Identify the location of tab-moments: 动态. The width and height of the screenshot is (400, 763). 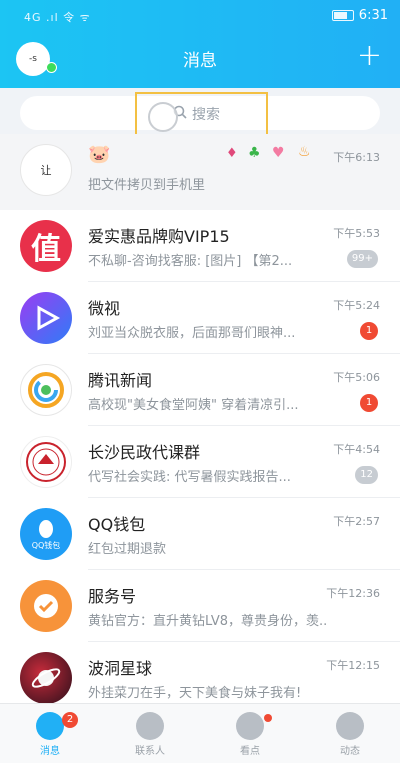
(350, 733).